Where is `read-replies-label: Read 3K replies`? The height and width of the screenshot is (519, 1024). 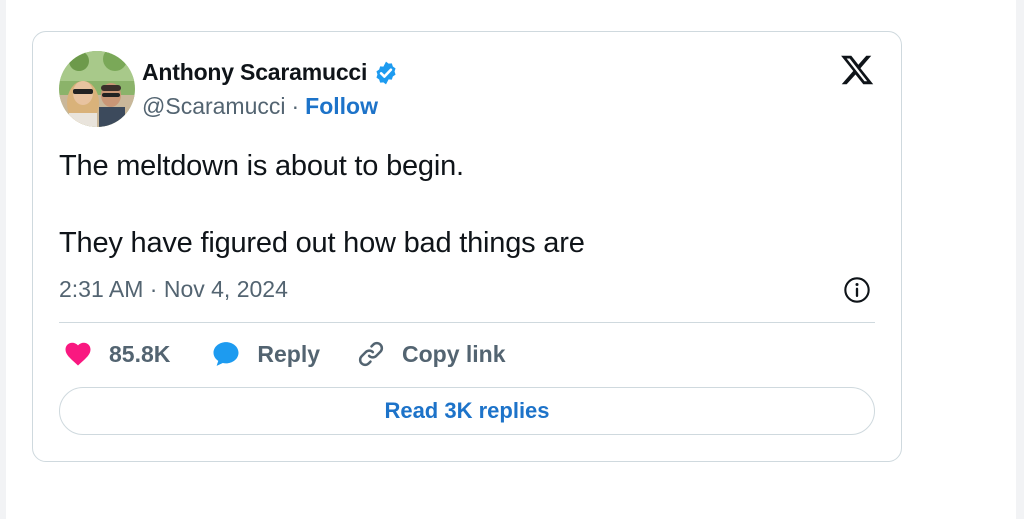
read-replies-label: Read 3K replies is located at coordinates (467, 410).